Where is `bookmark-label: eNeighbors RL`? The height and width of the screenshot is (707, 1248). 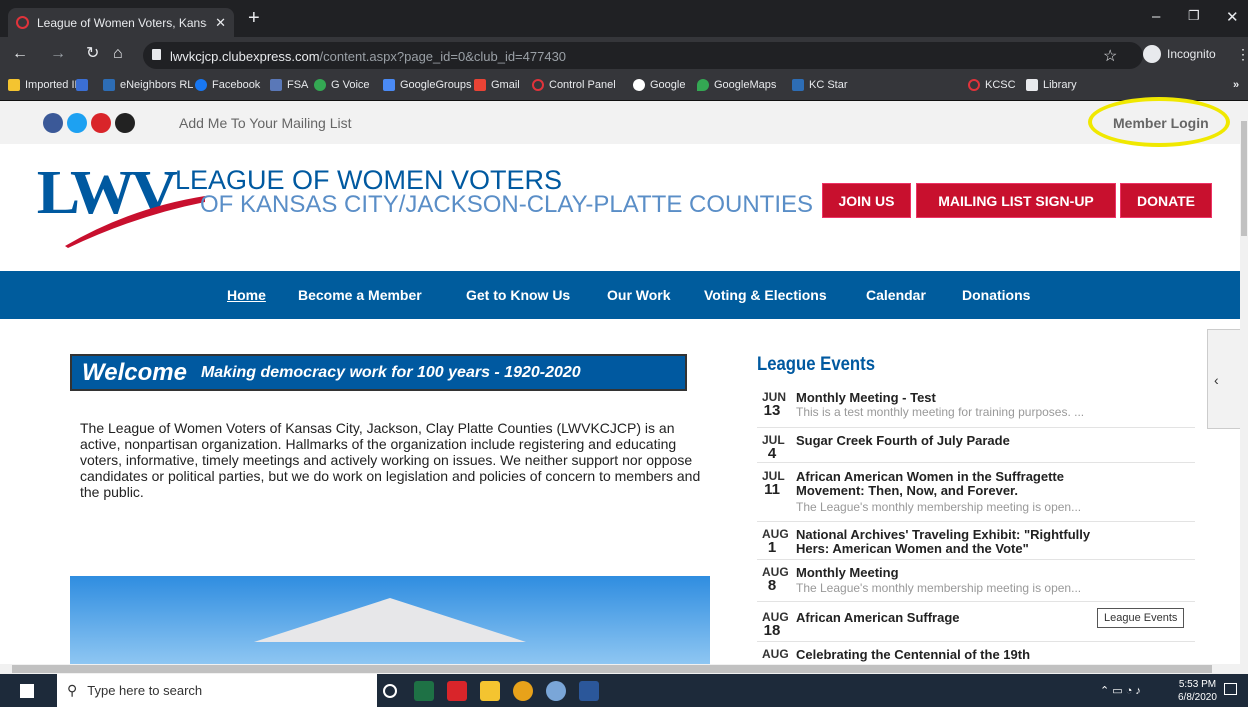
bookmark-label: eNeighbors RL is located at coordinates (157, 85).